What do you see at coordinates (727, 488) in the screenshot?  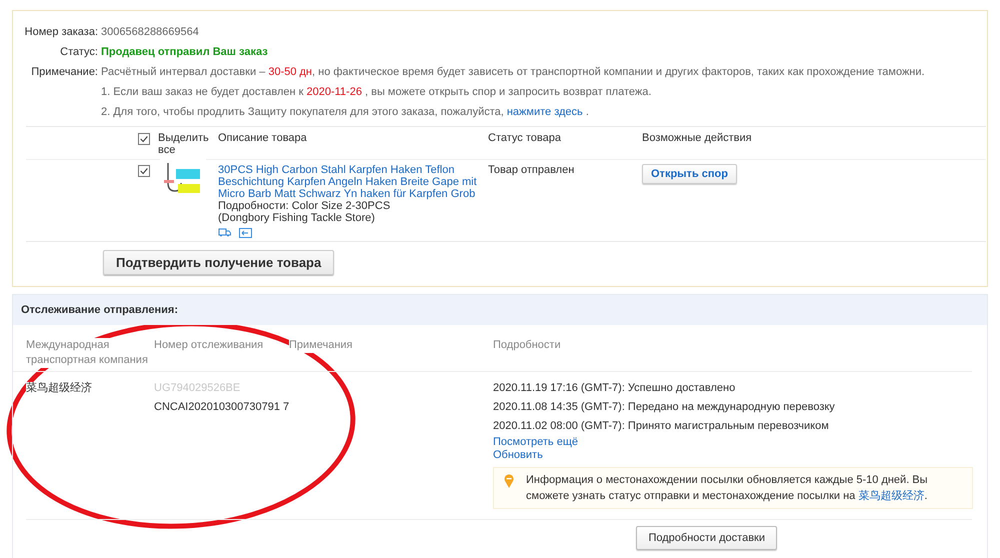 I see `info-text: Информация о местонахождении посылки обновляется каждые 5-10 дней. Вы сможете узнать статус отправки и местонахождение посылки на 菜鸟超级经济.` at bounding box center [727, 488].